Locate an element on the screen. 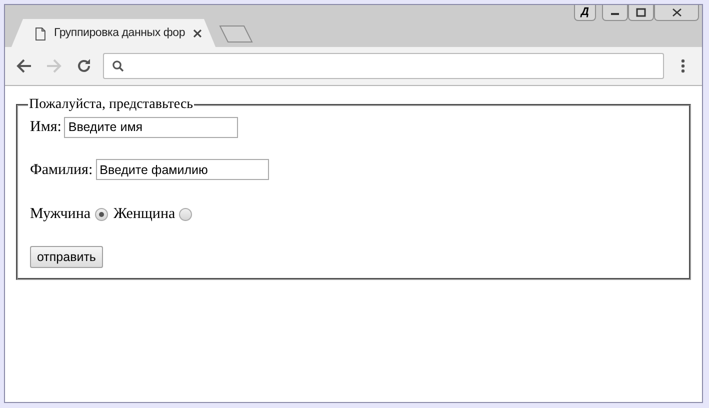 This screenshot has height=408, width=709. radio-label: Женщина is located at coordinates (145, 214).